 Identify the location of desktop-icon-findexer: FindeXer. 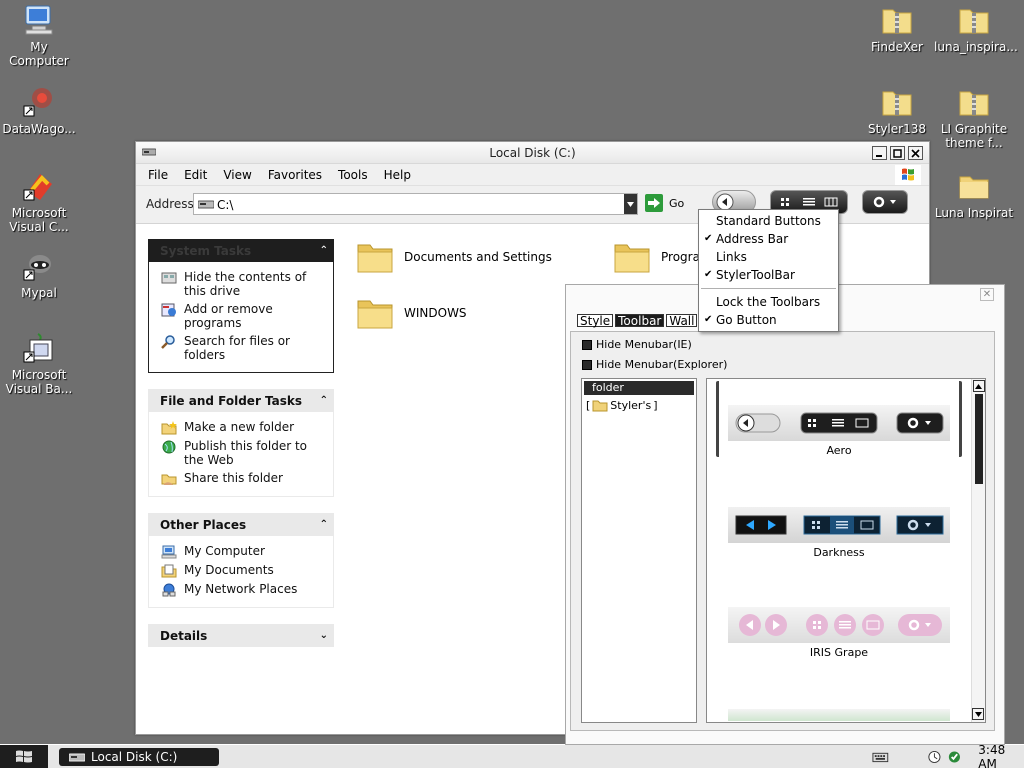
(897, 29).